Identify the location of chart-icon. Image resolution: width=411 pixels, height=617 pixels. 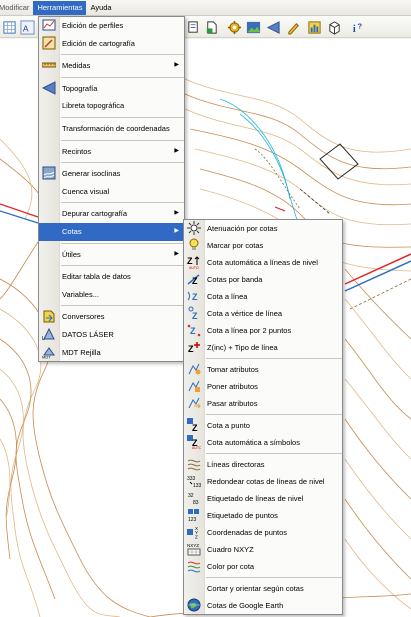
(314, 27).